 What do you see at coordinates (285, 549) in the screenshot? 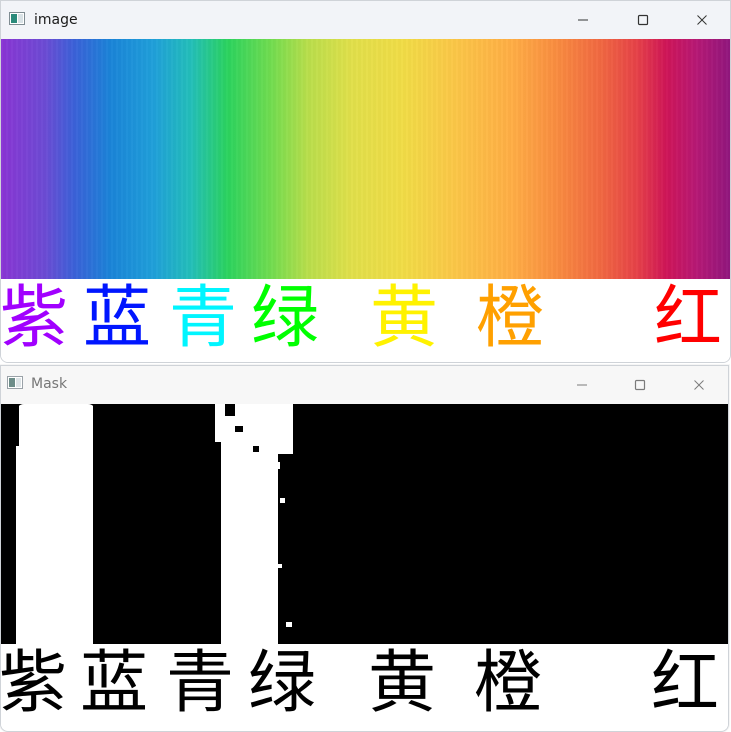
I see `mask-black-right-edge-middle` at bounding box center [285, 549].